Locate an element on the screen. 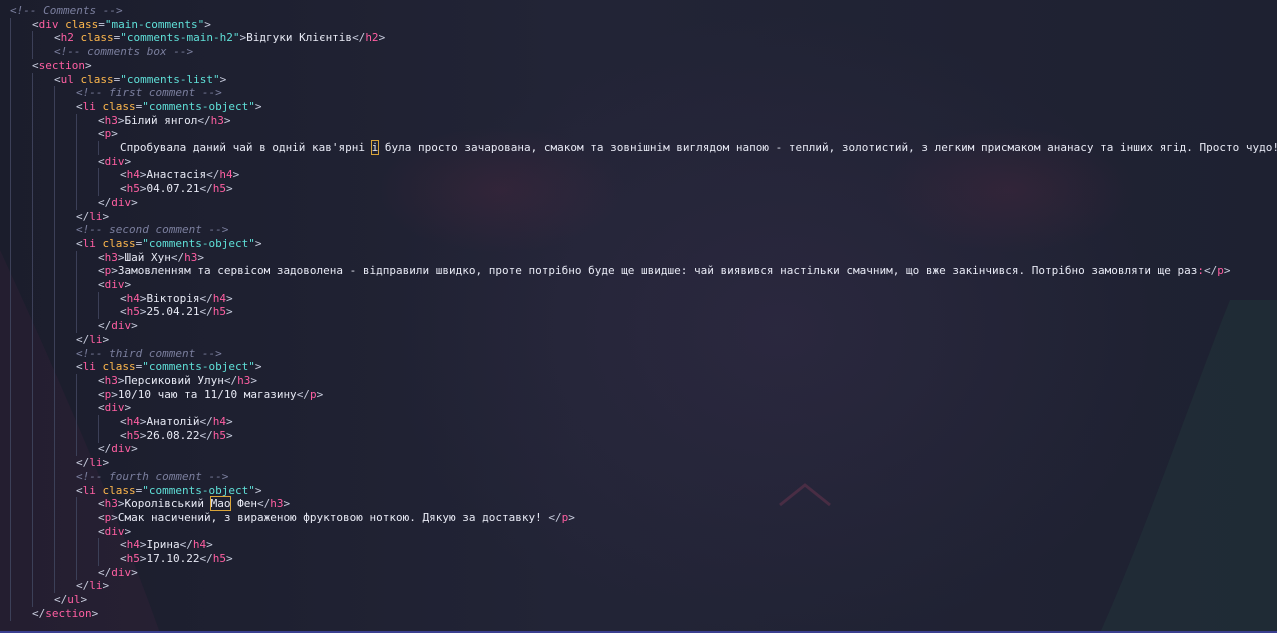 The image size is (1277, 633). code-token: ul is located at coordinates (74, 600).